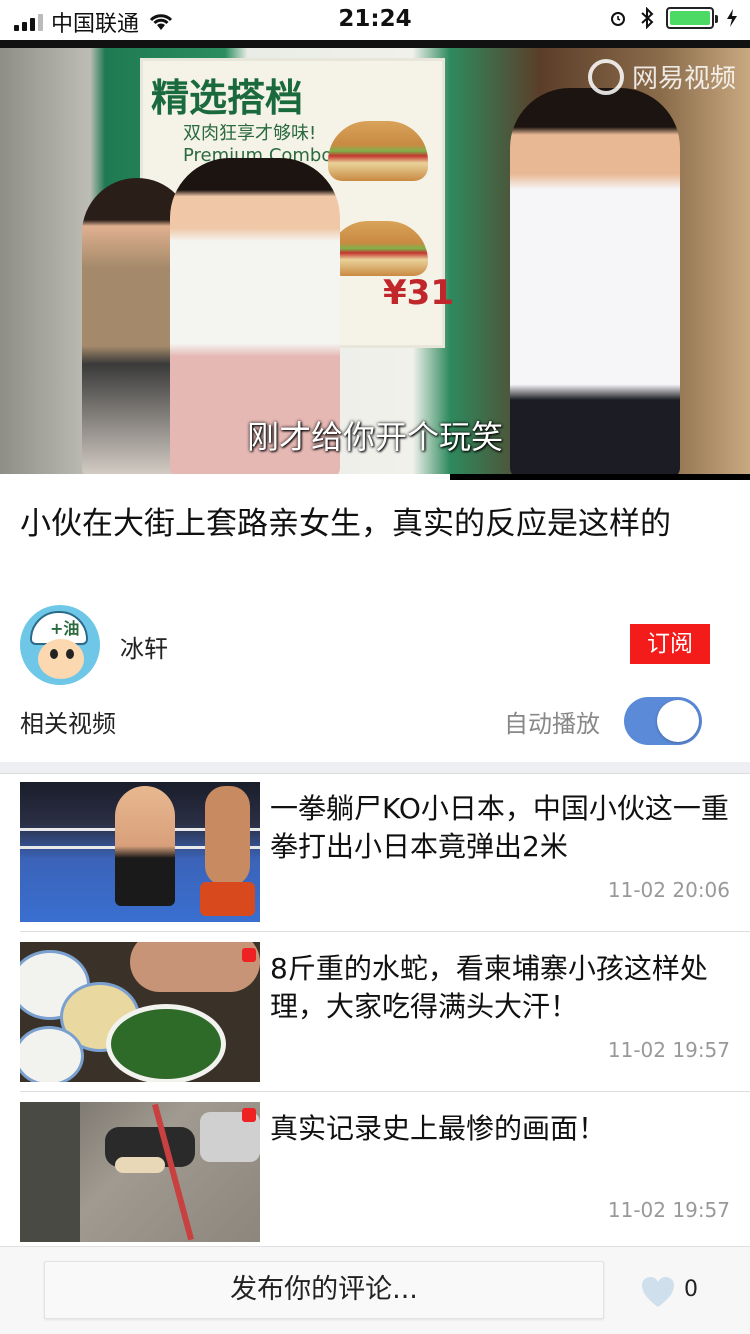 The image size is (750, 1334). I want to click on status-right, so click(673, 18).